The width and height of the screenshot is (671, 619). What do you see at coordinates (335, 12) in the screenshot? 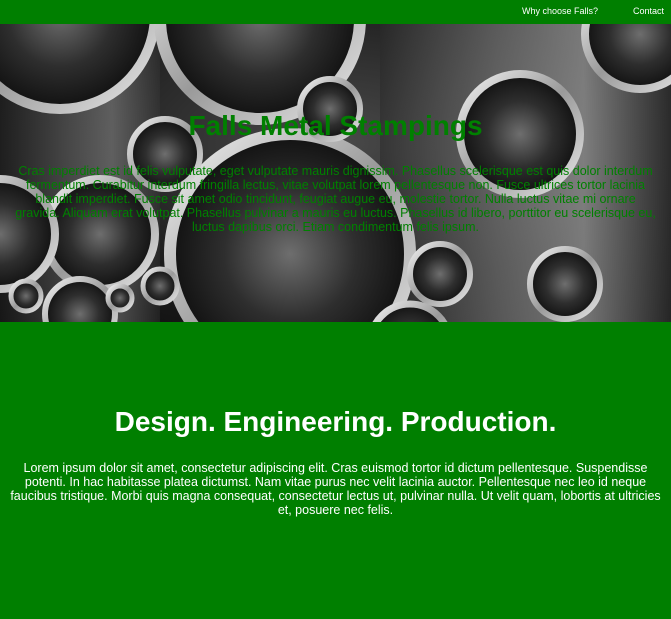
I see `top-nav: Why choose Falls? Contact` at bounding box center [335, 12].